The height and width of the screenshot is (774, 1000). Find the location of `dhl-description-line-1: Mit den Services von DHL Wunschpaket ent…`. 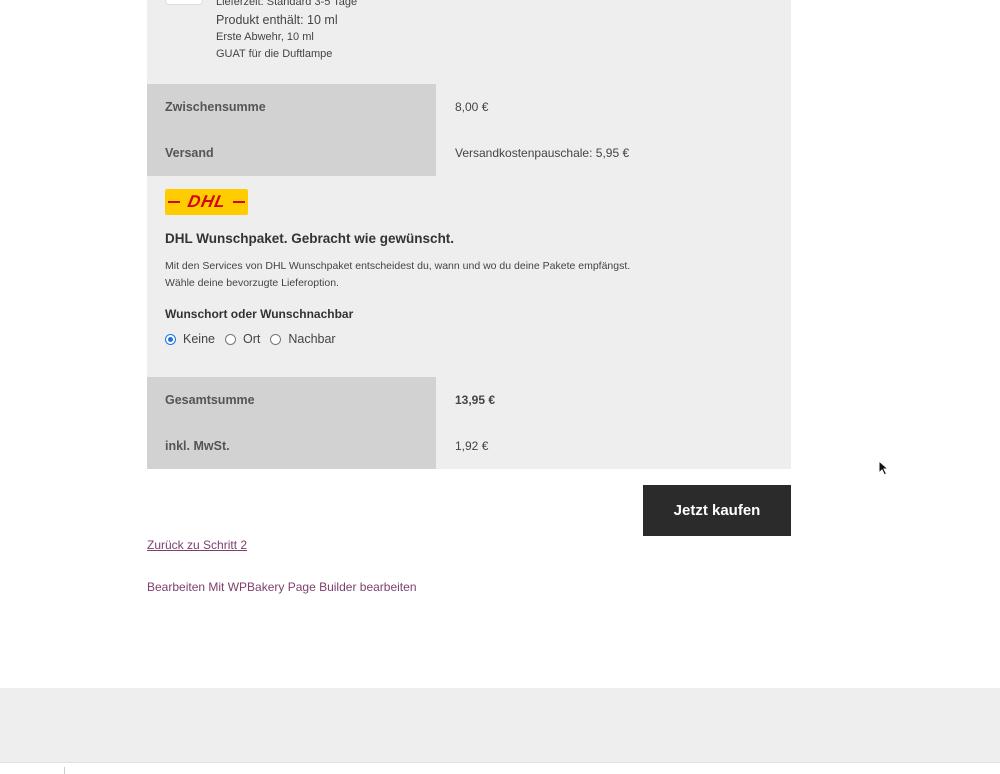

dhl-description-line-1: Mit den Services von DHL Wunschpaket ent… is located at coordinates (398, 266).